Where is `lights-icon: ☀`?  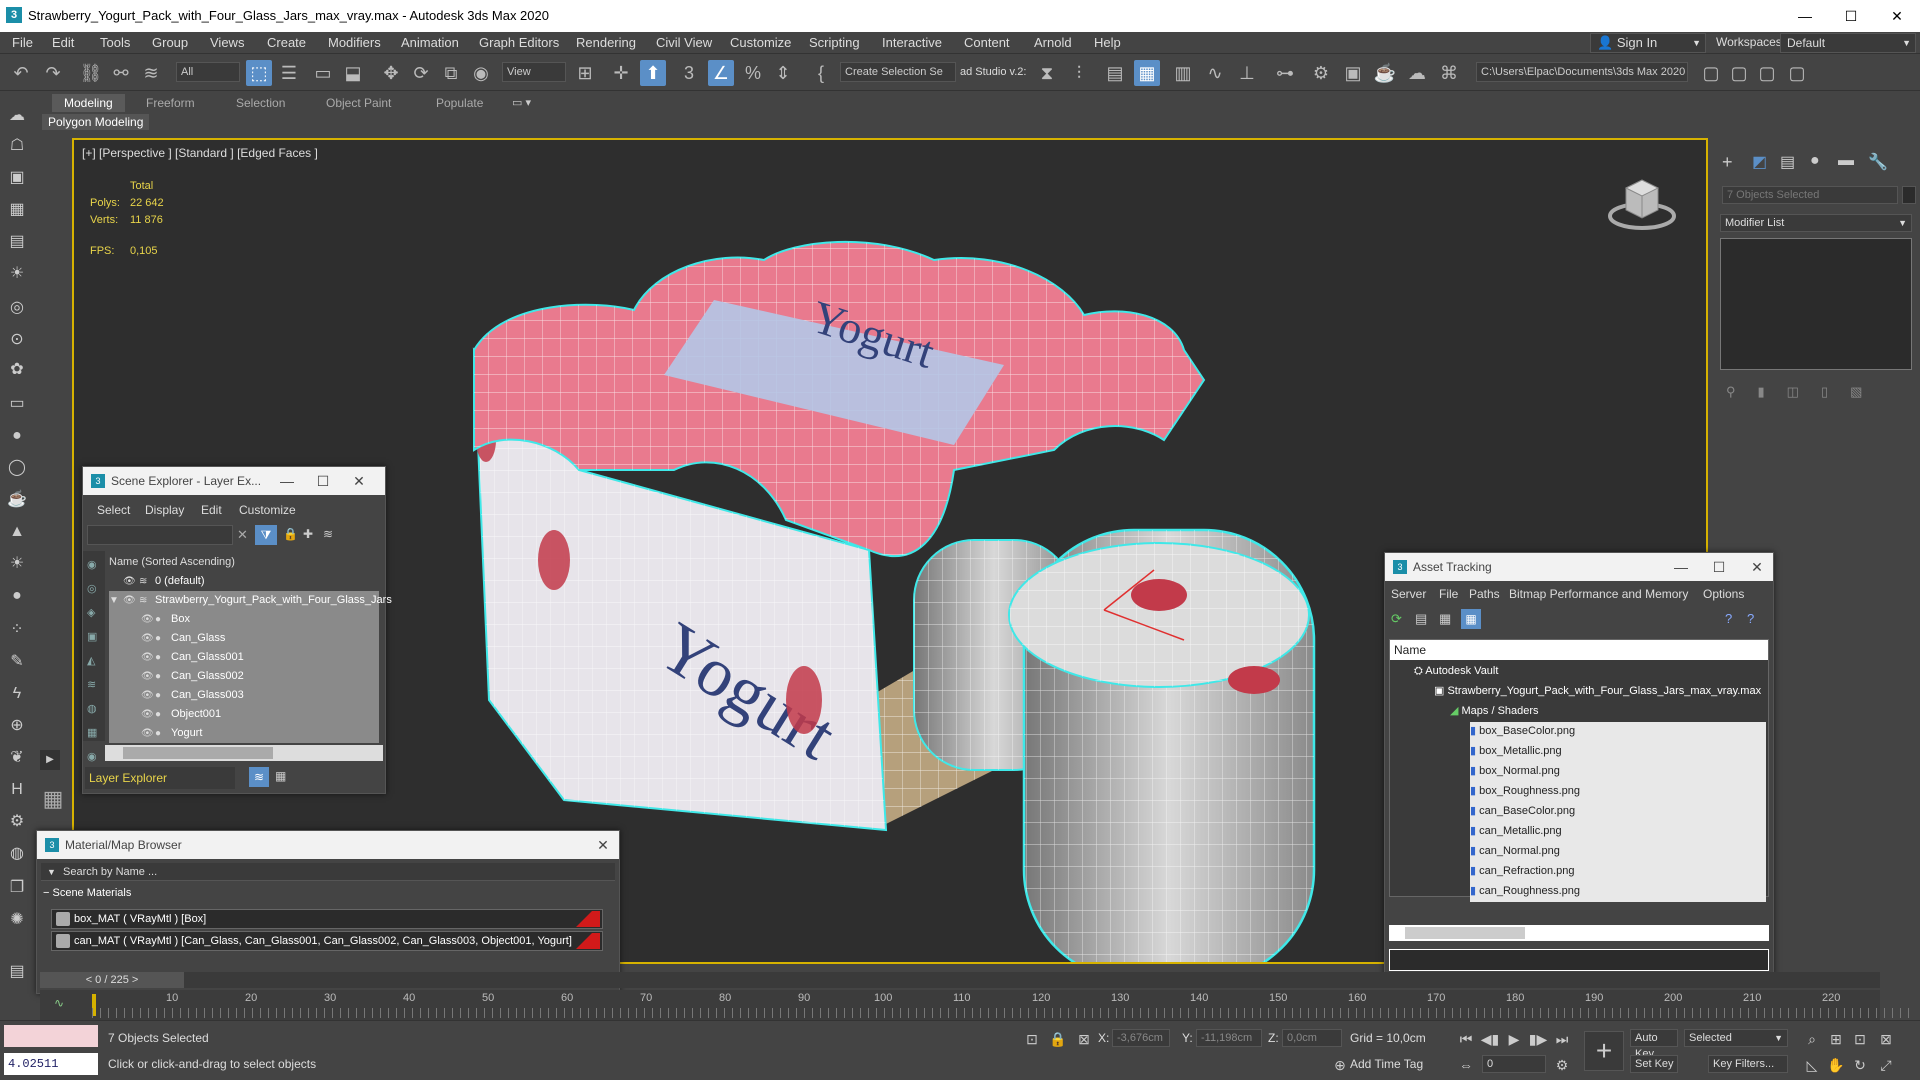
lights-icon: ☀ is located at coordinates (17, 274).